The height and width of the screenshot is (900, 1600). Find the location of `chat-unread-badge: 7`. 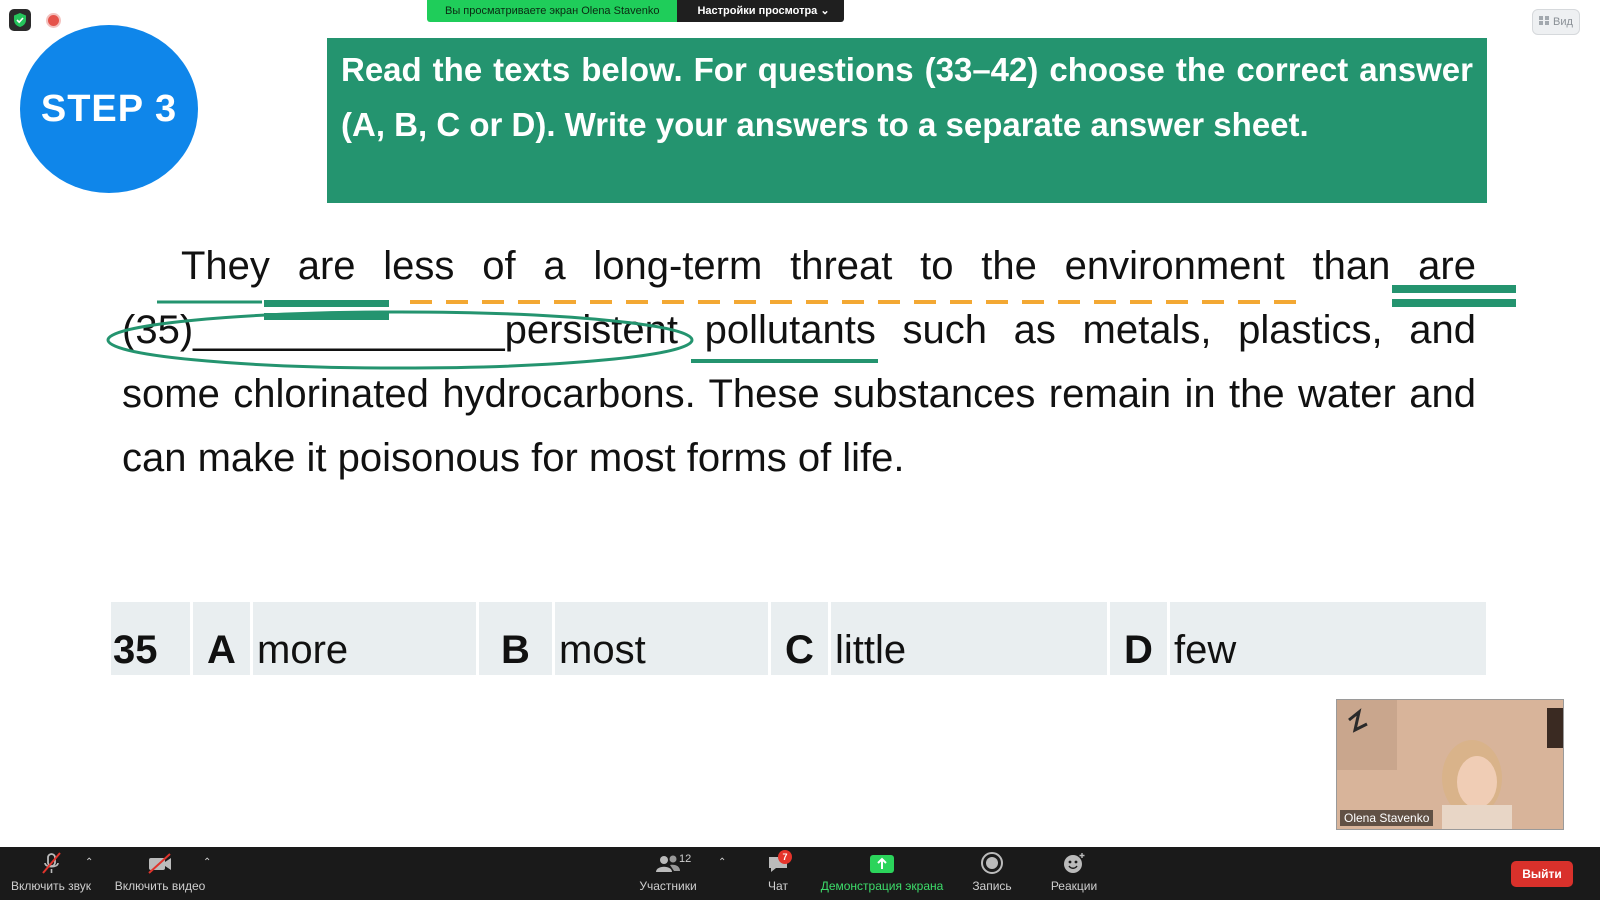

chat-unread-badge: 7 is located at coordinates (785, 857).